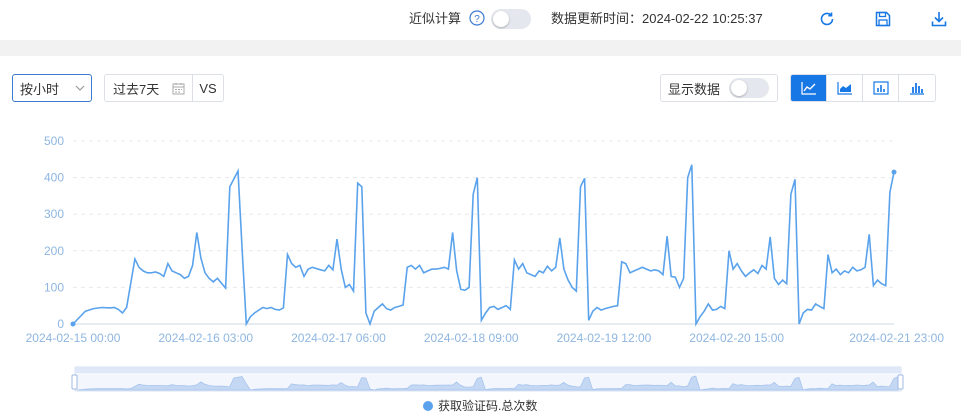  I want to click on x-tick-label: 2024-02-15 00:00, so click(73, 338).